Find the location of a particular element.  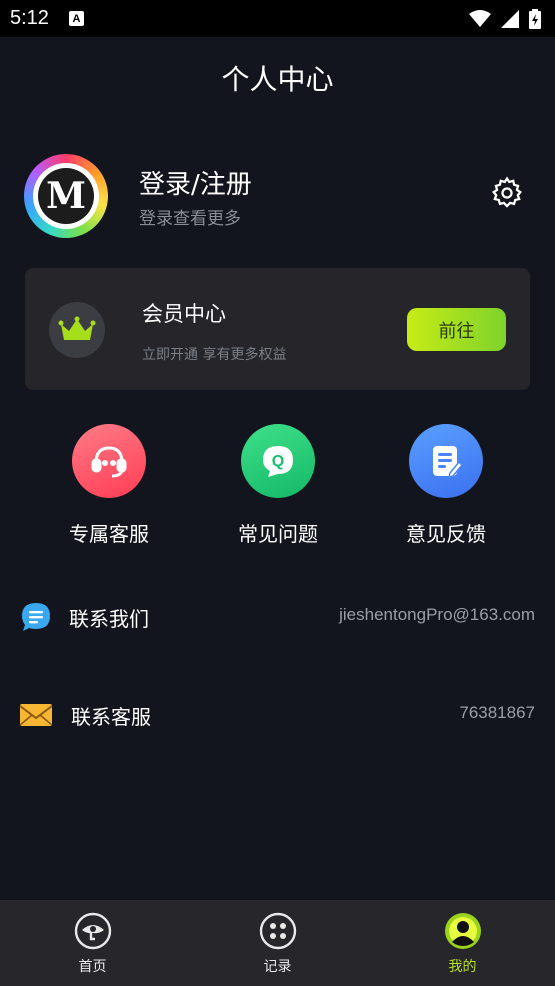

bottom-tabbar: 首页 记录 我的 is located at coordinates (277, 943).